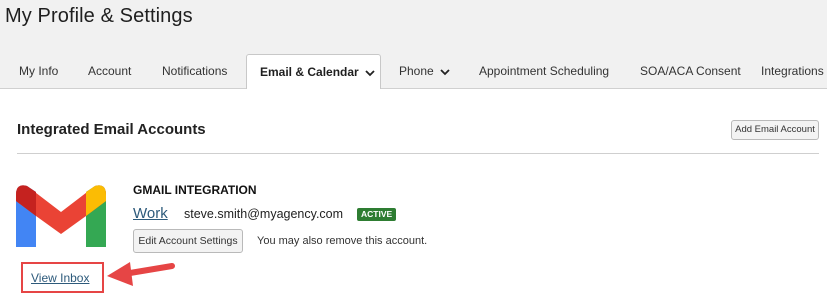 This screenshot has height=301, width=827. I want to click on tab-label: Phone, so click(416, 71).